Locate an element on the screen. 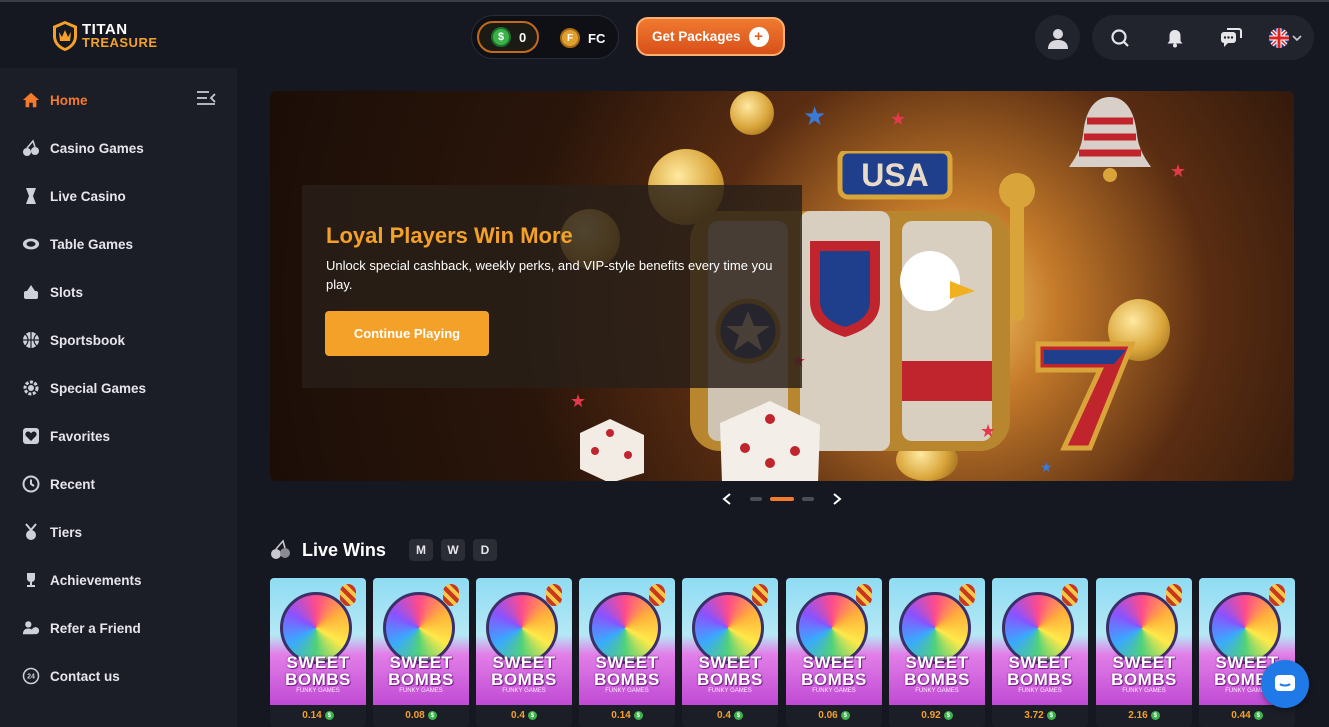  get-packages-button: Get Packages + is located at coordinates (710, 36).